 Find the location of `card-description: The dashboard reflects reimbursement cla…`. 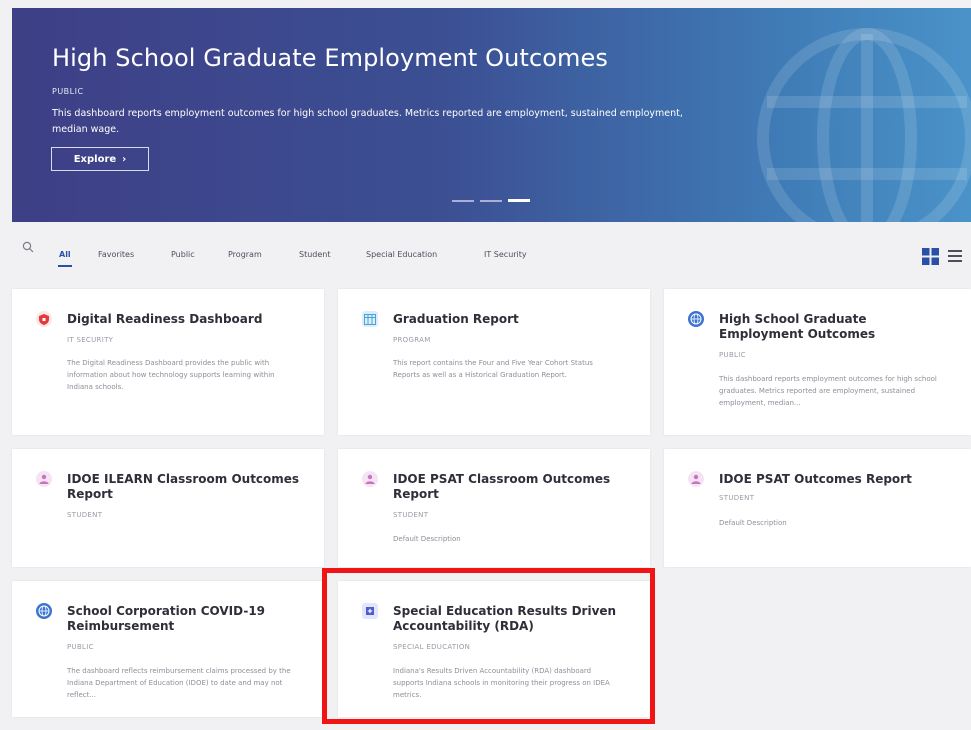

card-description: The dashboard reflects reimbursement cla… is located at coordinates (179, 683).